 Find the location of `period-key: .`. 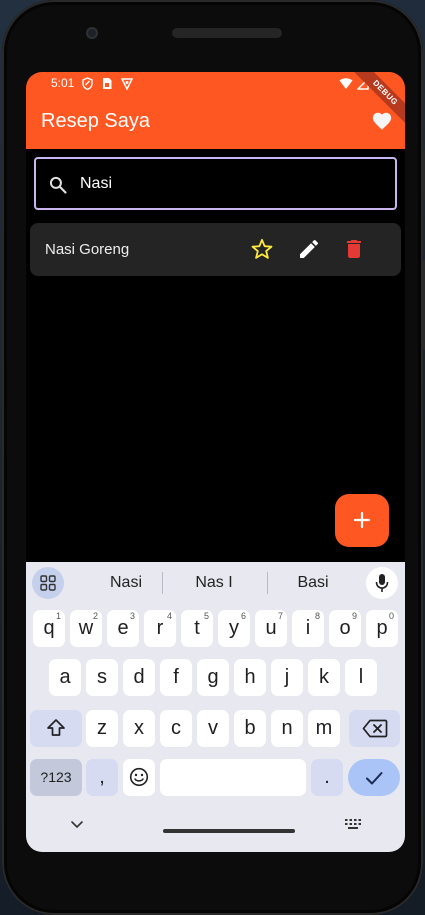

period-key: . is located at coordinates (327, 777).